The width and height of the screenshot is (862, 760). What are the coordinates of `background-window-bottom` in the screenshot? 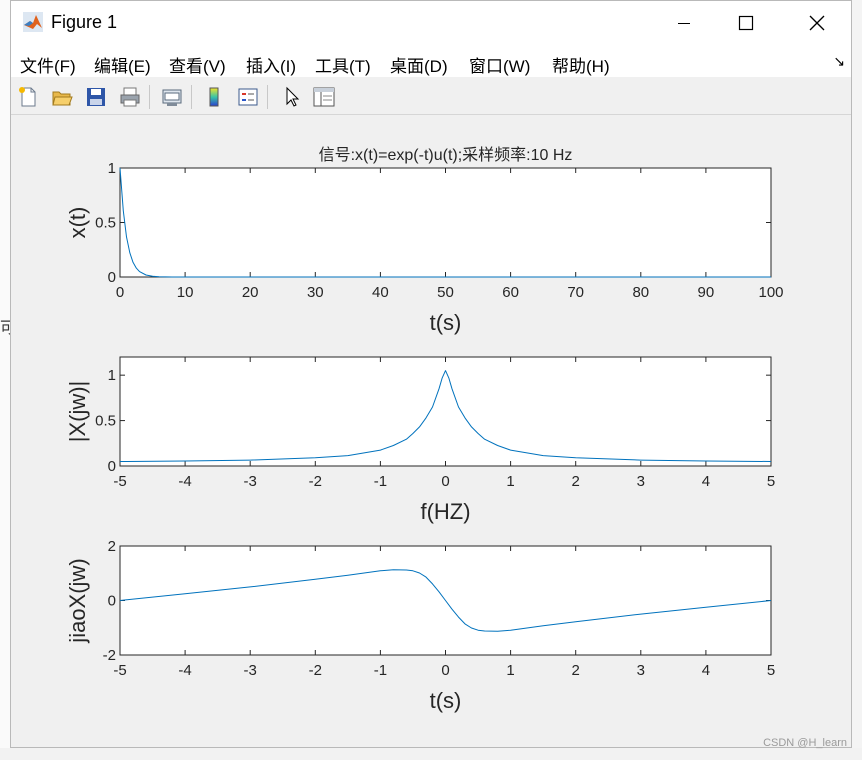 It's located at (431, 754).